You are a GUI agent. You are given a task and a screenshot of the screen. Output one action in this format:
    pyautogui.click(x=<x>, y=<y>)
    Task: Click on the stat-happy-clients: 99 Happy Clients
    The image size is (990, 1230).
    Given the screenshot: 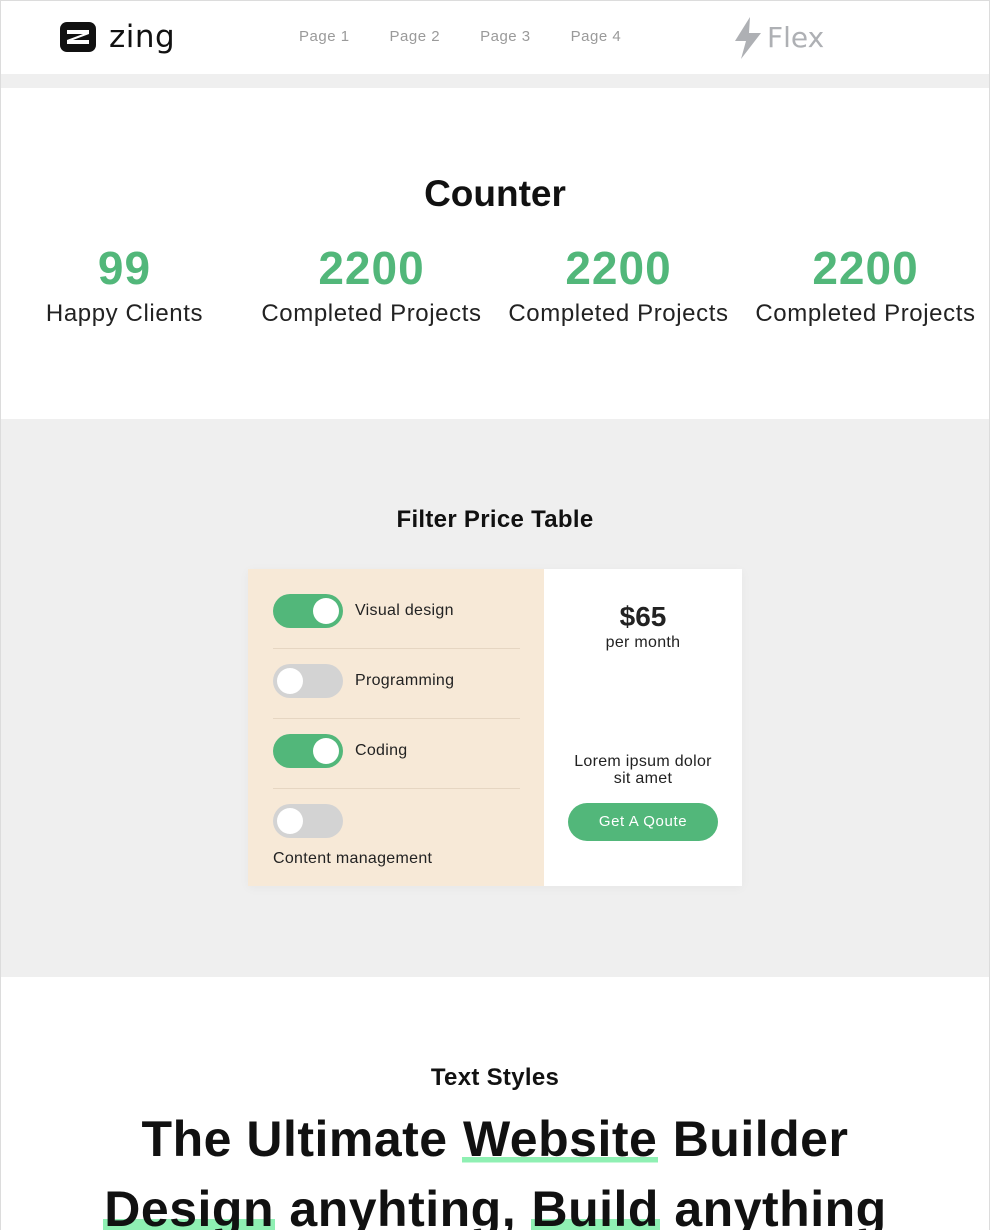 What is the action you would take?
    pyautogui.click(x=124, y=285)
    